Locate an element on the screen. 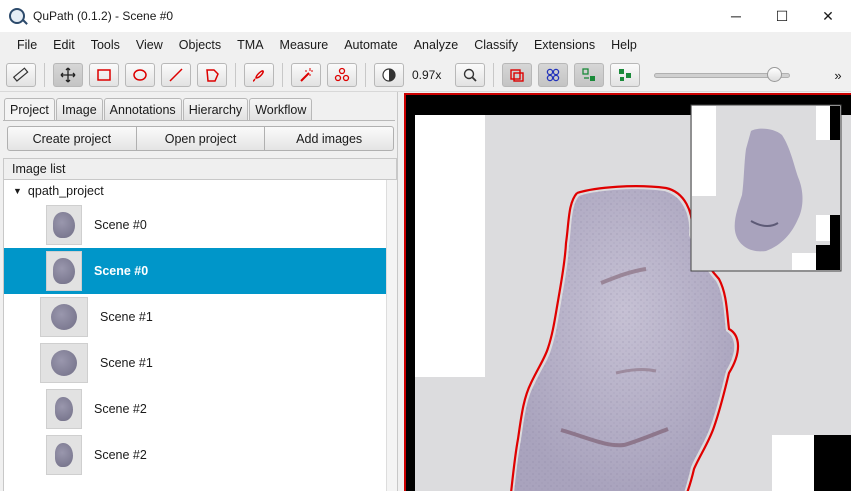 The width and height of the screenshot is (851, 491). ellipse-tool-button is located at coordinates (140, 74).